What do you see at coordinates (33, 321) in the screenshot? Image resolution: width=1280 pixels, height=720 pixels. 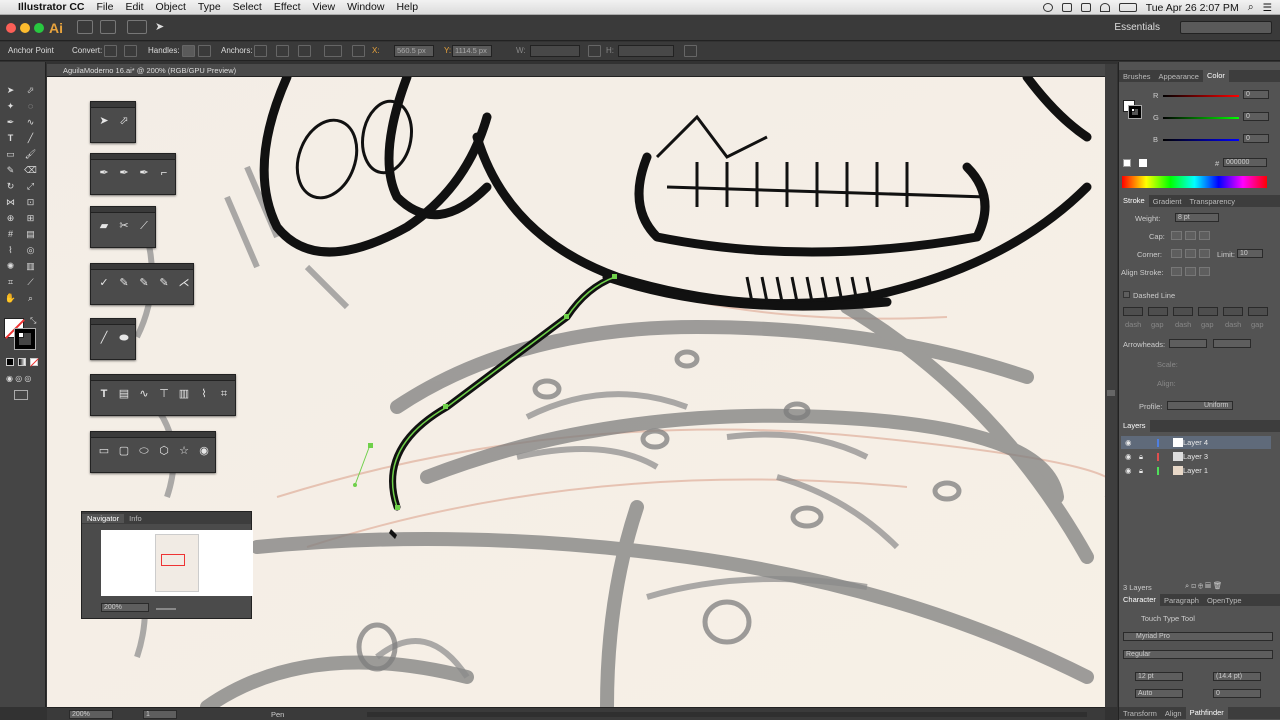 I see `swap-fill-stroke-icon: ⤡` at bounding box center [33, 321].